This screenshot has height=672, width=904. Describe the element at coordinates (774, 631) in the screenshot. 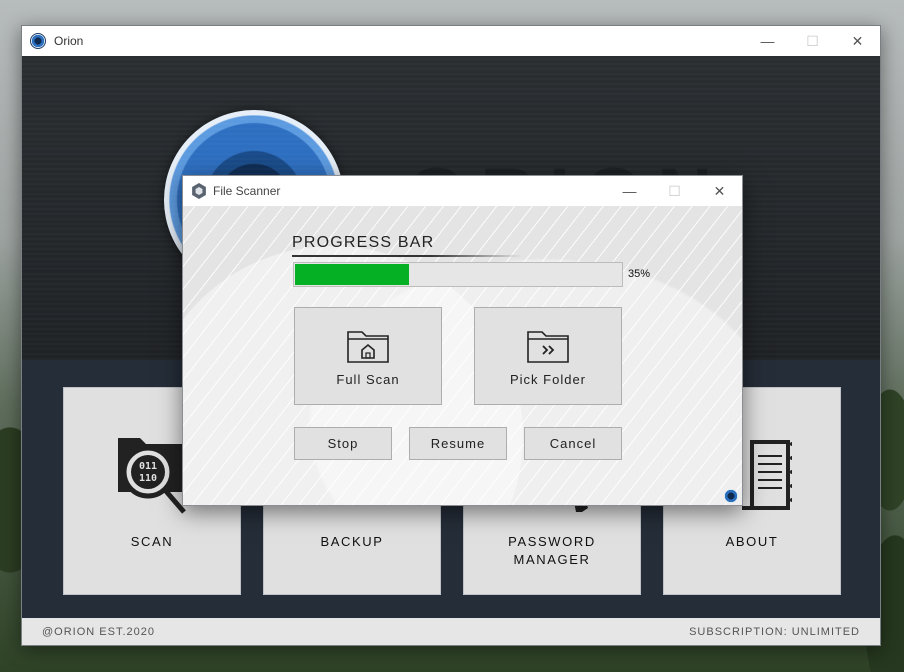

I see `footer-subscription: SUBSCRIPTION: UNLIMITED` at that location.